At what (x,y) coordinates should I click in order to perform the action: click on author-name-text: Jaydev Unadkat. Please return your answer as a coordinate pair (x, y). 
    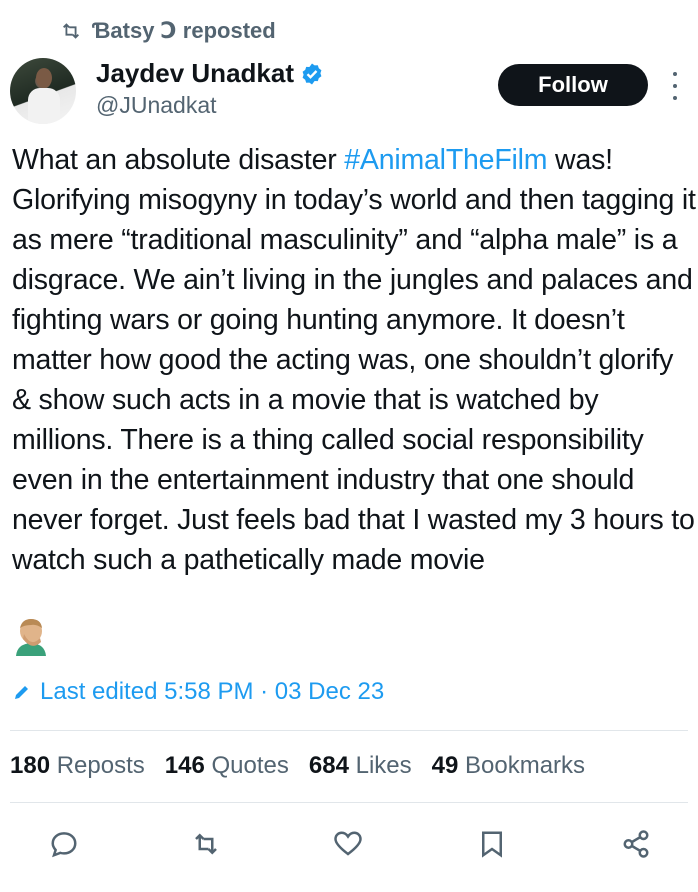
    Looking at the image, I should click on (195, 73).